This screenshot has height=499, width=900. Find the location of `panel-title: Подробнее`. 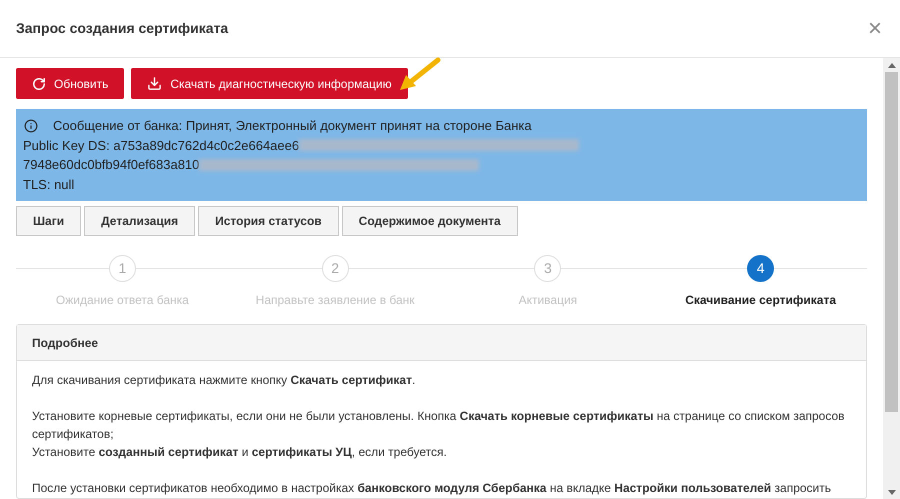

panel-title: Подробнее is located at coordinates (65, 343).